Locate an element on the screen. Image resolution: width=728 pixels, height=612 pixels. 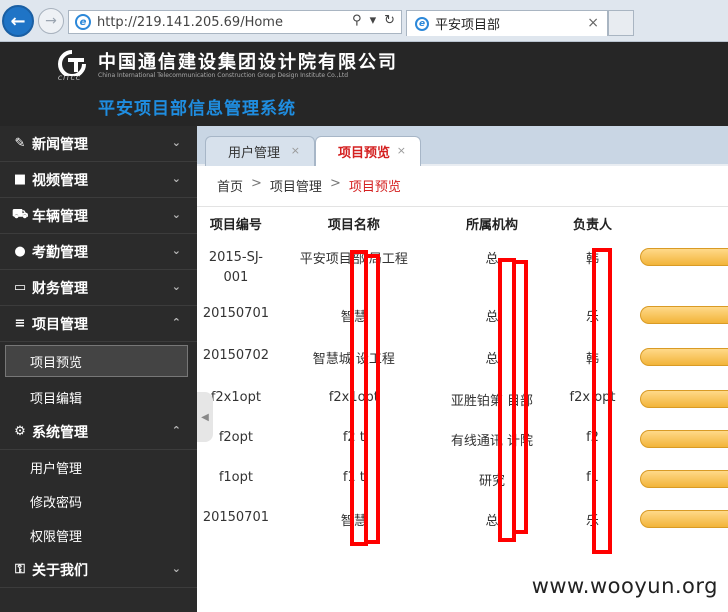
address-url: http://219.141.205.69/Home is located at coordinates (190, 22).